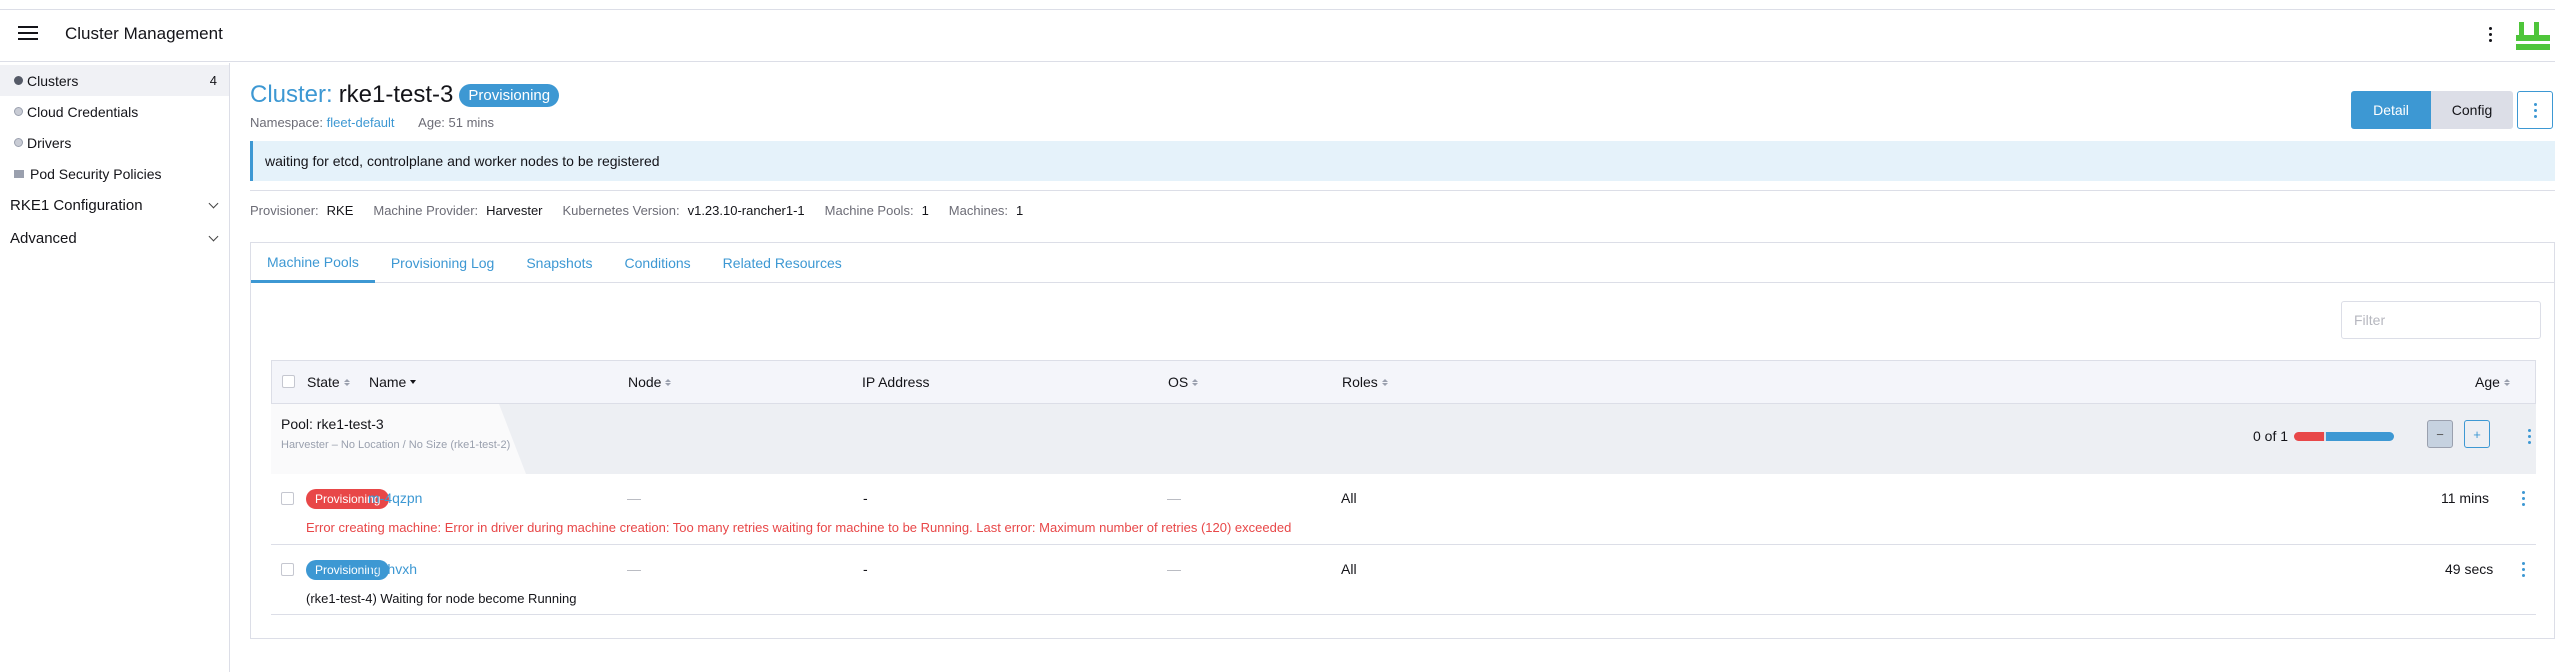  What do you see at coordinates (144, 33) in the screenshot?
I see `app-title: Cluster Management` at bounding box center [144, 33].